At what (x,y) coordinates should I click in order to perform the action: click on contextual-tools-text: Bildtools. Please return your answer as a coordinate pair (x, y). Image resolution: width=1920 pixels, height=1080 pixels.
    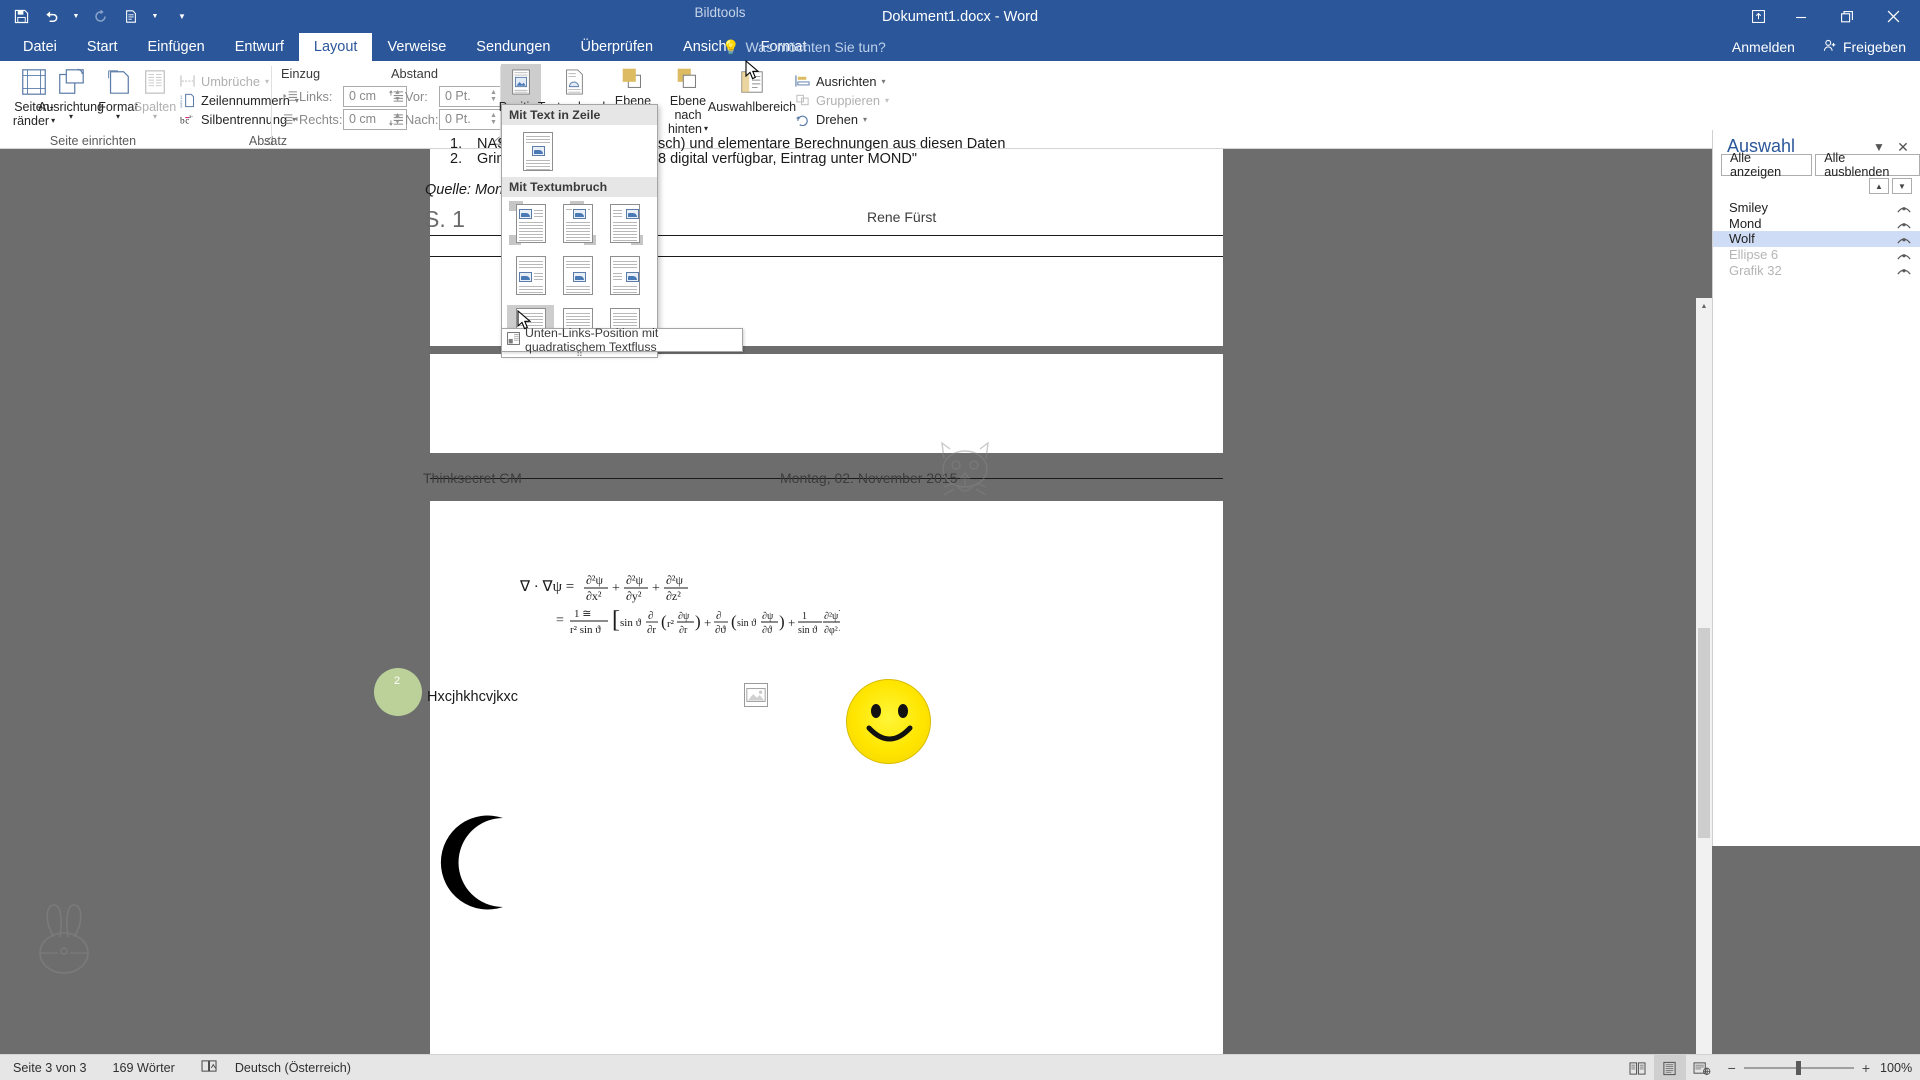
    Looking at the image, I should click on (720, 12).